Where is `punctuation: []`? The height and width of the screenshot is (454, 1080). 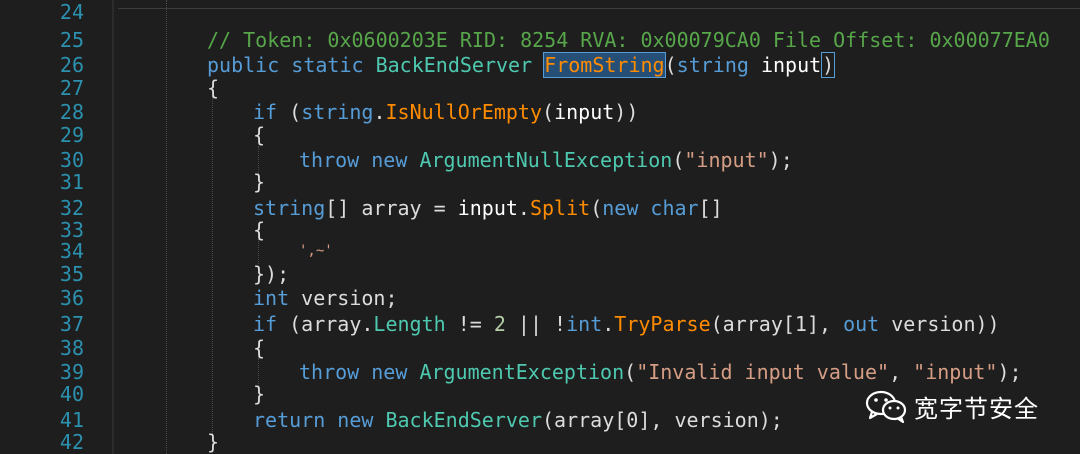
punctuation: [] is located at coordinates (710, 208).